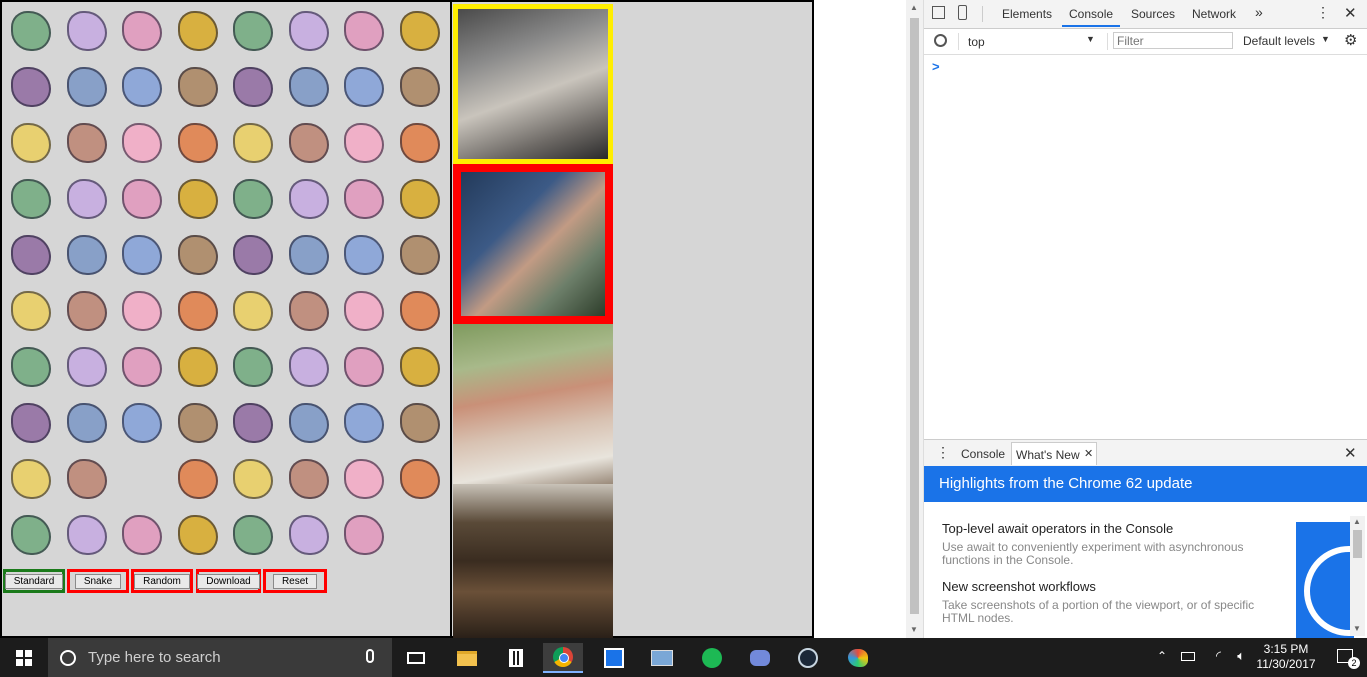  Describe the element at coordinates (1357, 576) in the screenshot. I see `drawer-scrollbar: ▲ ▼` at that location.